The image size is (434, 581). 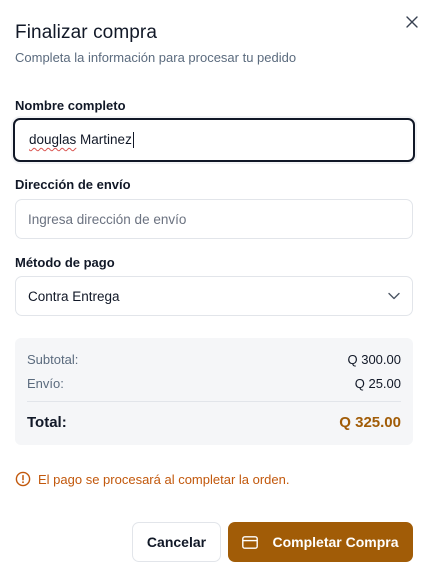 I want to click on payment-selected-value: Contra Entrega, so click(x=74, y=296).